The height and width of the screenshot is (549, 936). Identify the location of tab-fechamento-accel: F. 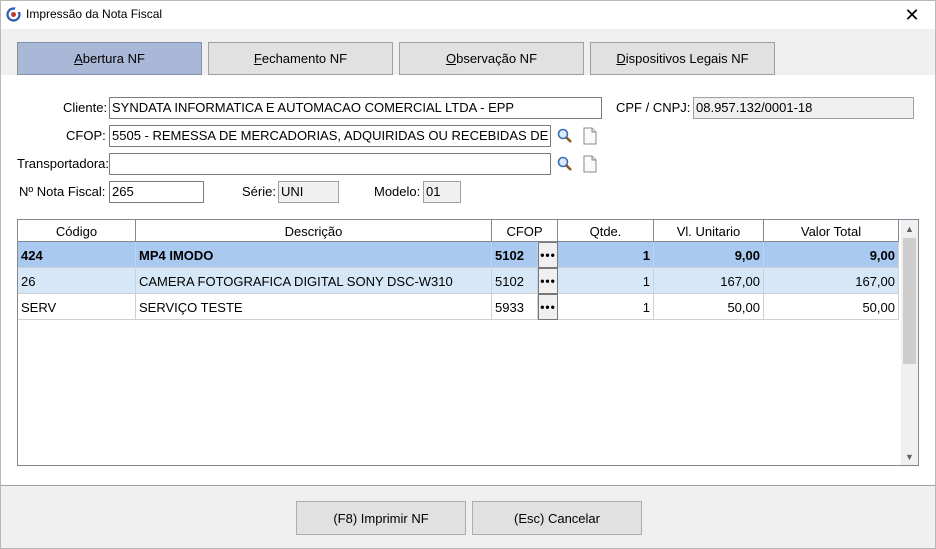
(257, 58).